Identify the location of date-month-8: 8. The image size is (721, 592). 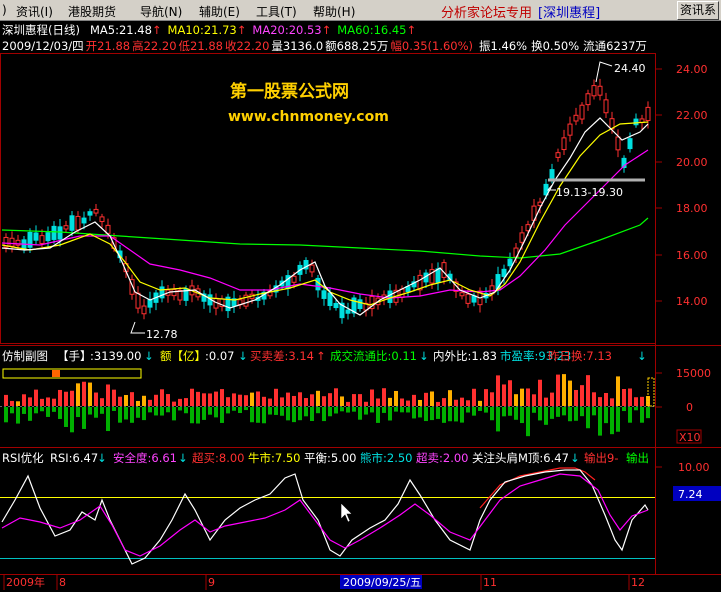
(62, 582).